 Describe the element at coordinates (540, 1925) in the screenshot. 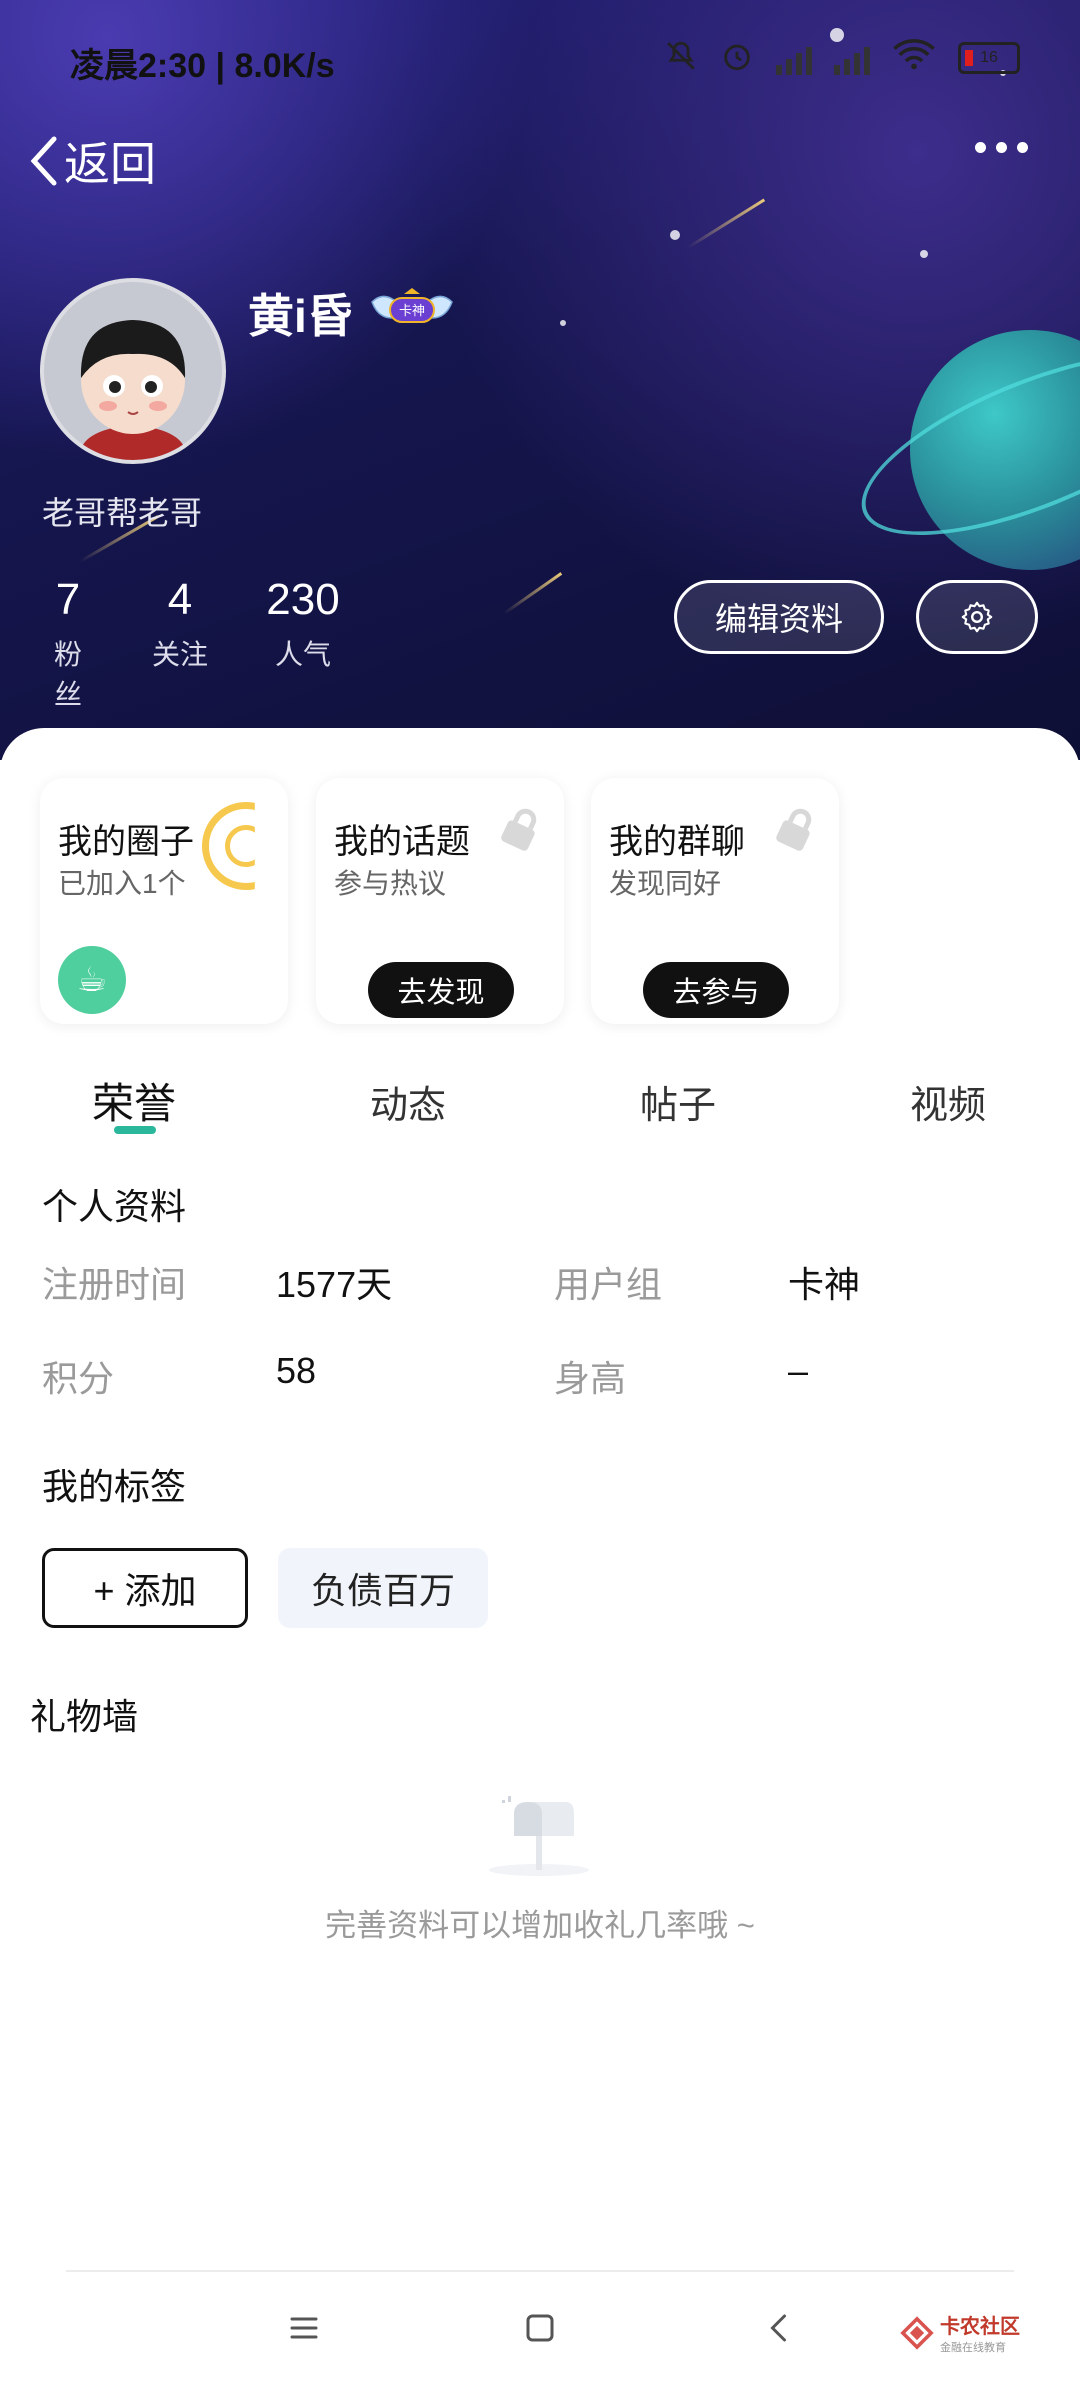

I see `gift-wall-empty-text: 完善资料可以增加收礼几率哦 ~` at that location.